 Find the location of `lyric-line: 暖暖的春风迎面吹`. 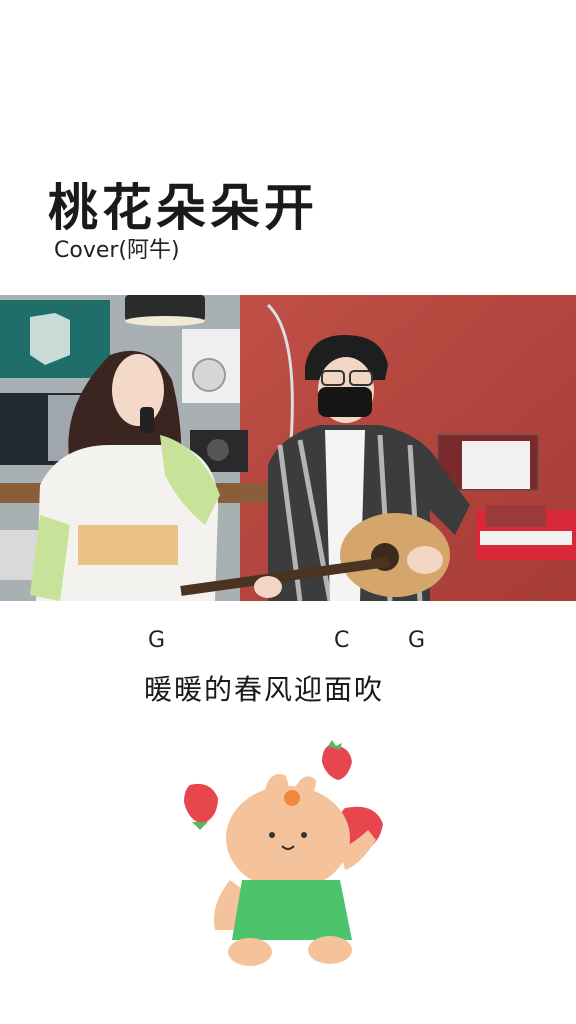

lyric-line: 暖暖的春风迎面吹 is located at coordinates (264, 689).